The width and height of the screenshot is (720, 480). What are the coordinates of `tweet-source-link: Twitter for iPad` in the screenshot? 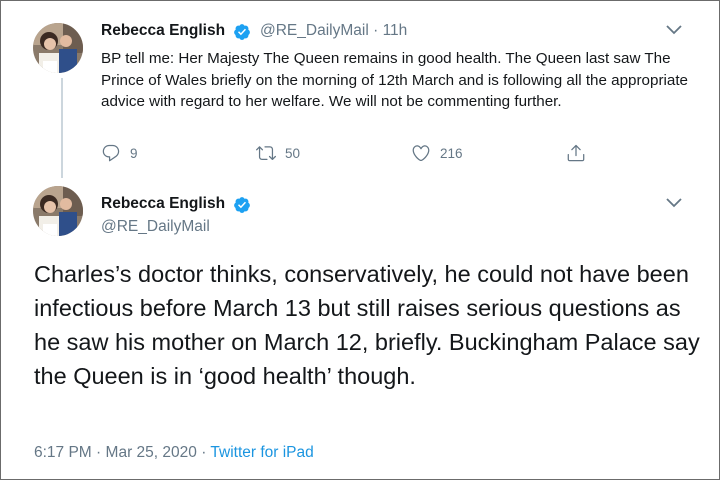 It's located at (261, 452).